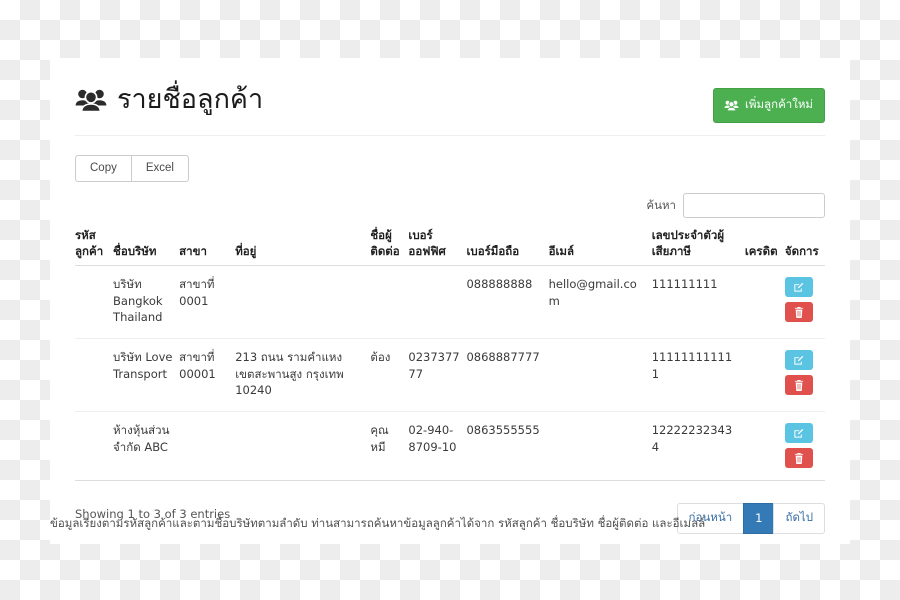  Describe the element at coordinates (507, 375) in the screenshot. I see `cell-mobile: 0868887777` at that location.